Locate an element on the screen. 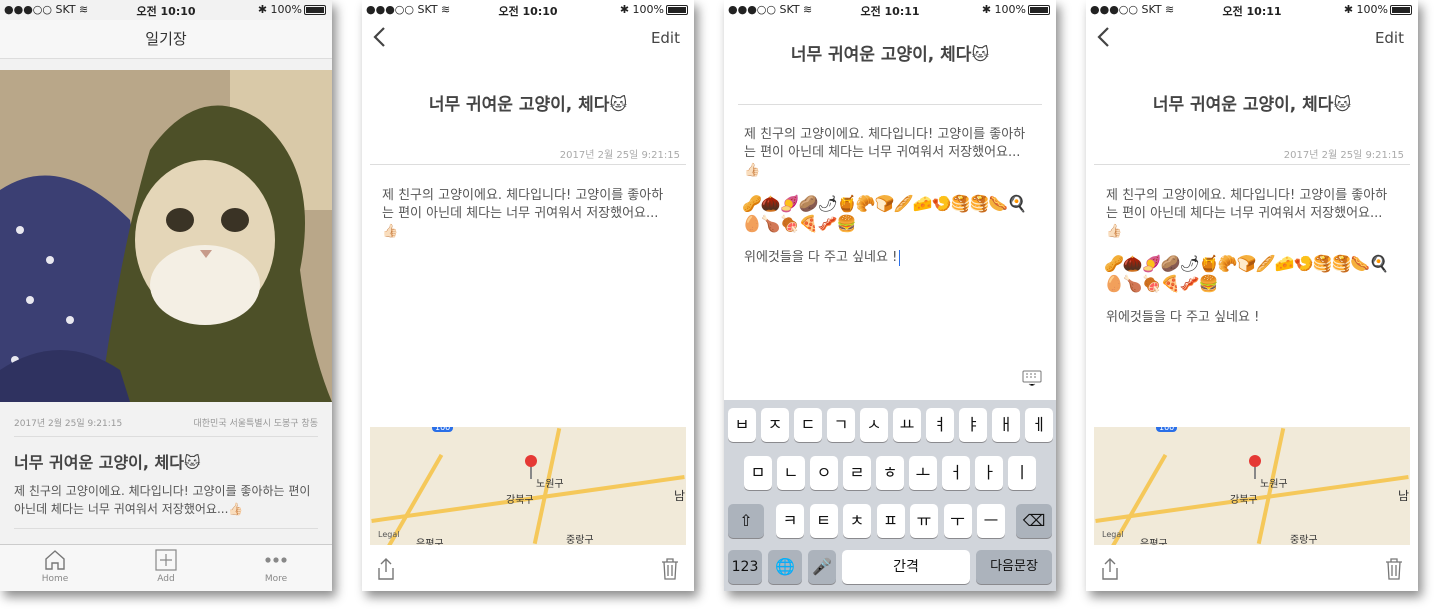 The image size is (1436, 609). keyboard-key: ㅇ is located at coordinates (824, 473).